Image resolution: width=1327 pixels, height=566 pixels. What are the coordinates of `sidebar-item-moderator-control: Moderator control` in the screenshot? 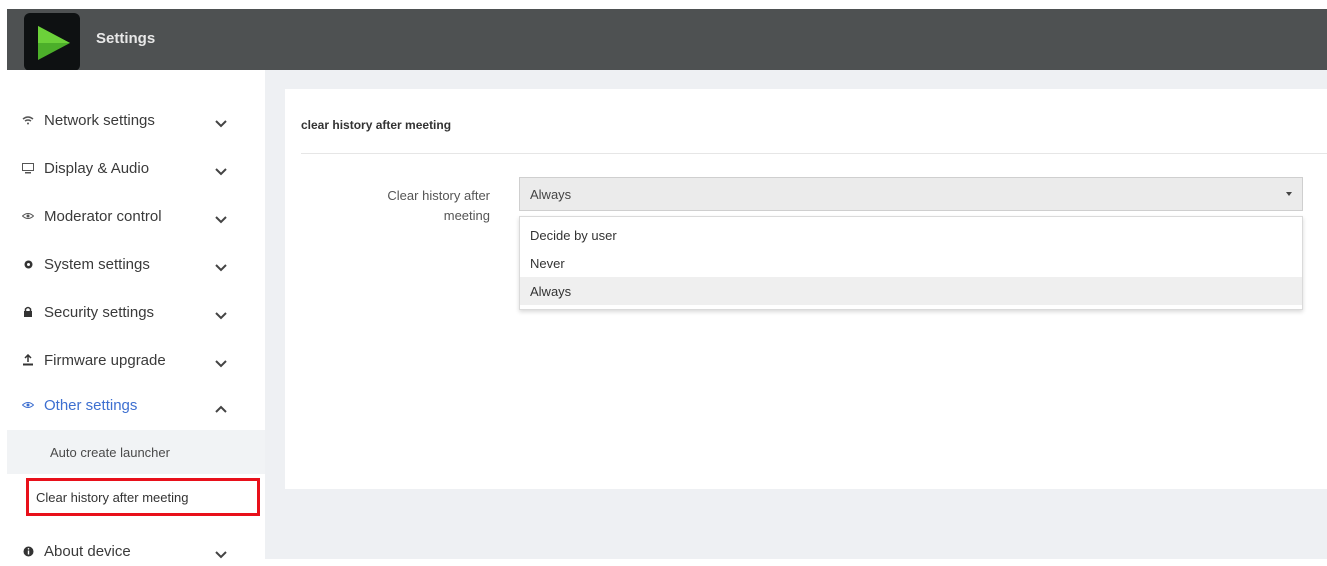 It's located at (132, 216).